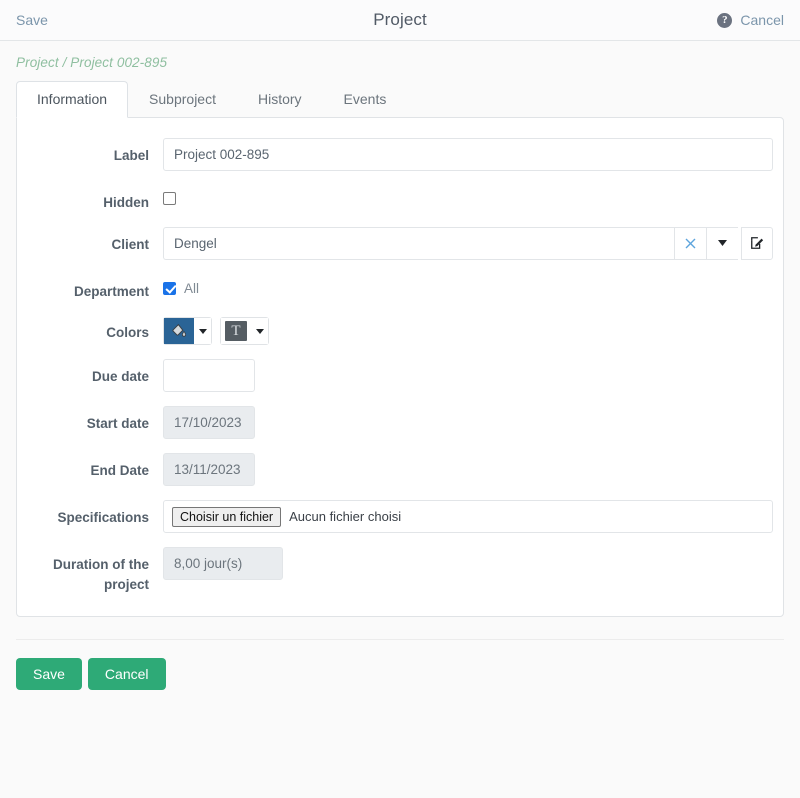 Image resolution: width=800 pixels, height=798 pixels. I want to click on form-row-client: Client, so click(400, 243).